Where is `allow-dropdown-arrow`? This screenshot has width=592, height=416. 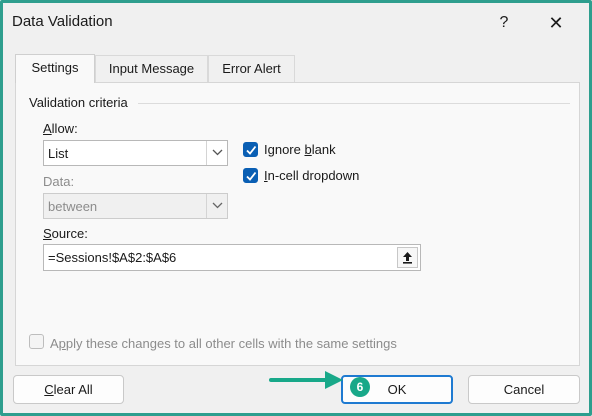
allow-dropdown-arrow is located at coordinates (216, 153).